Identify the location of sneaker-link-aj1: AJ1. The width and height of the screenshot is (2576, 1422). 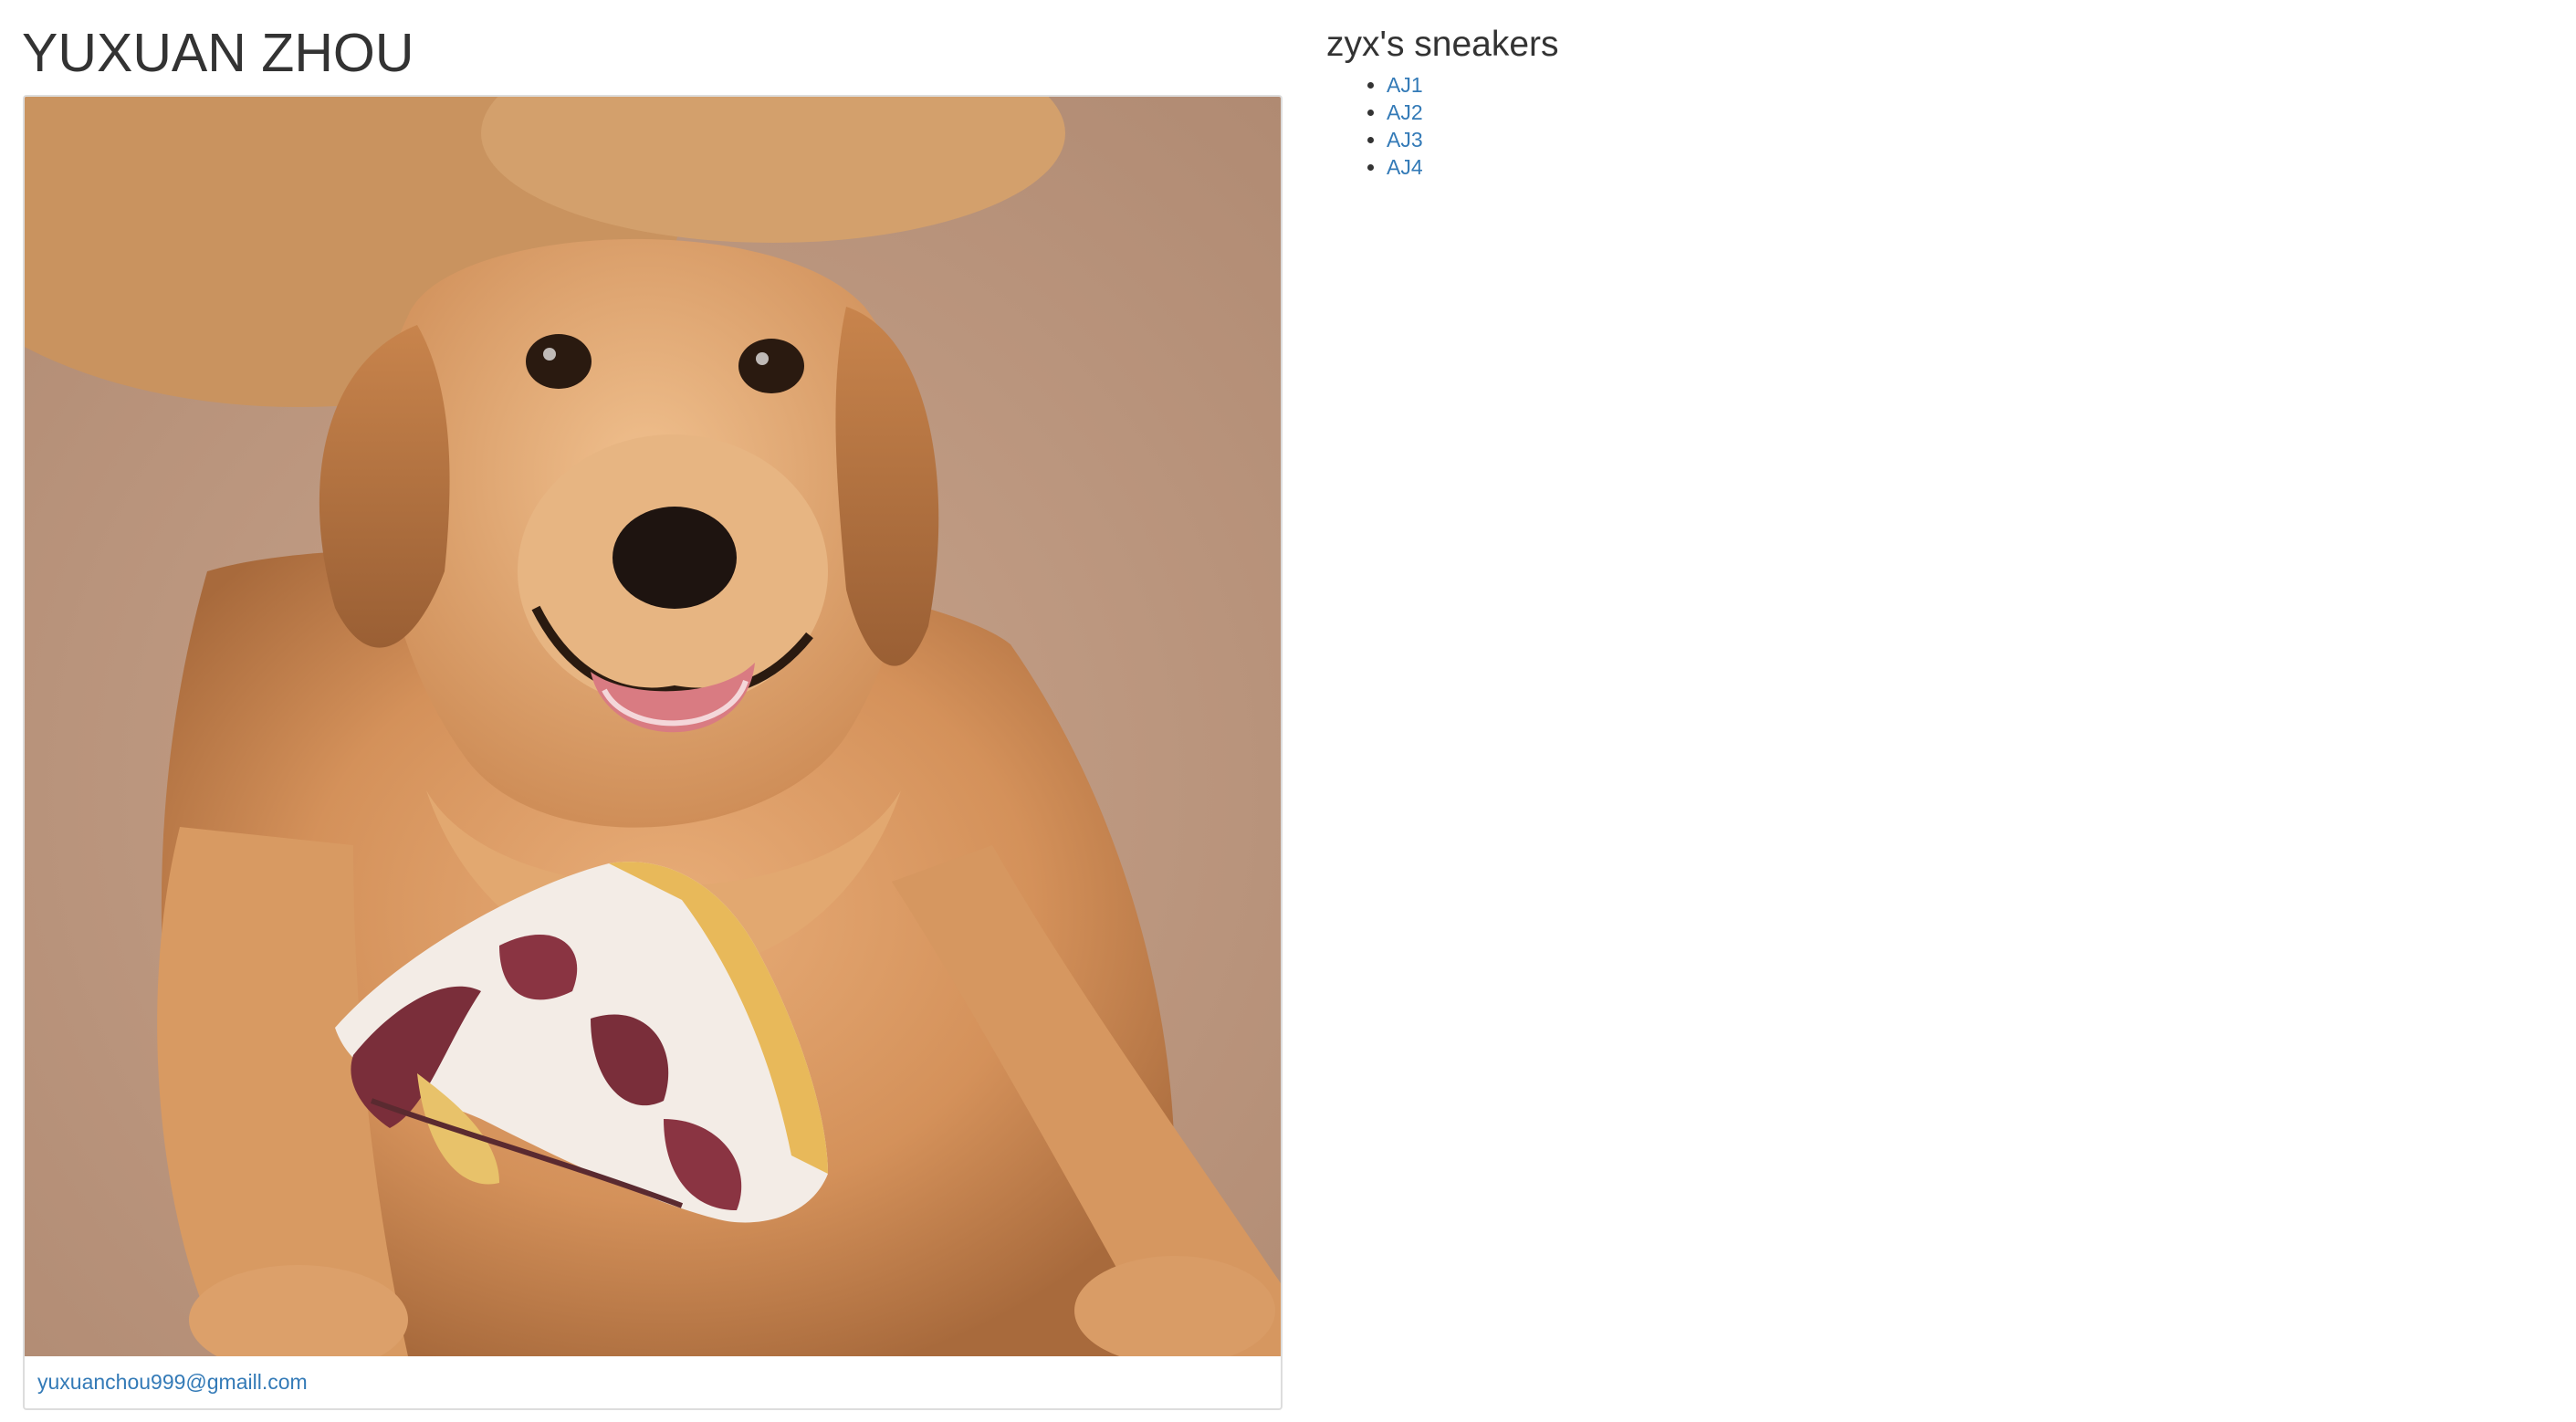
(1405, 85).